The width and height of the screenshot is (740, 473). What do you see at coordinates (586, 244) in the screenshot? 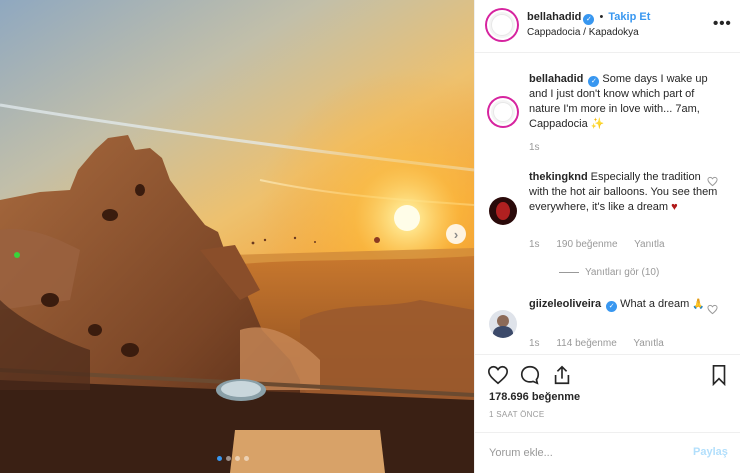
I see `comment-like-count: 190 beğenme` at bounding box center [586, 244].